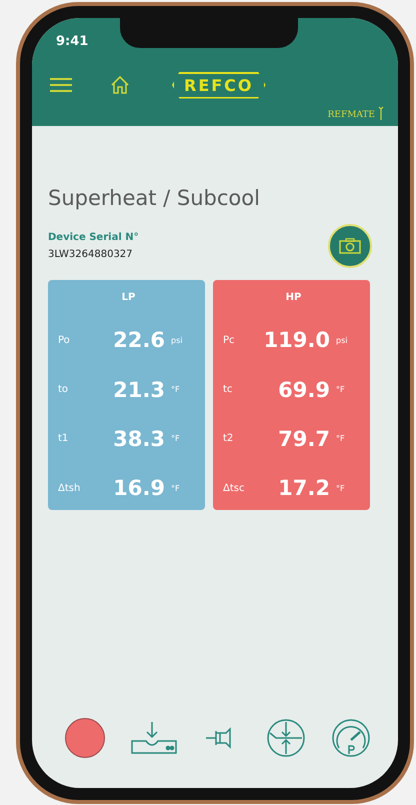 This screenshot has width=416, height=805. I want to click on download-tray-button, so click(154, 738).